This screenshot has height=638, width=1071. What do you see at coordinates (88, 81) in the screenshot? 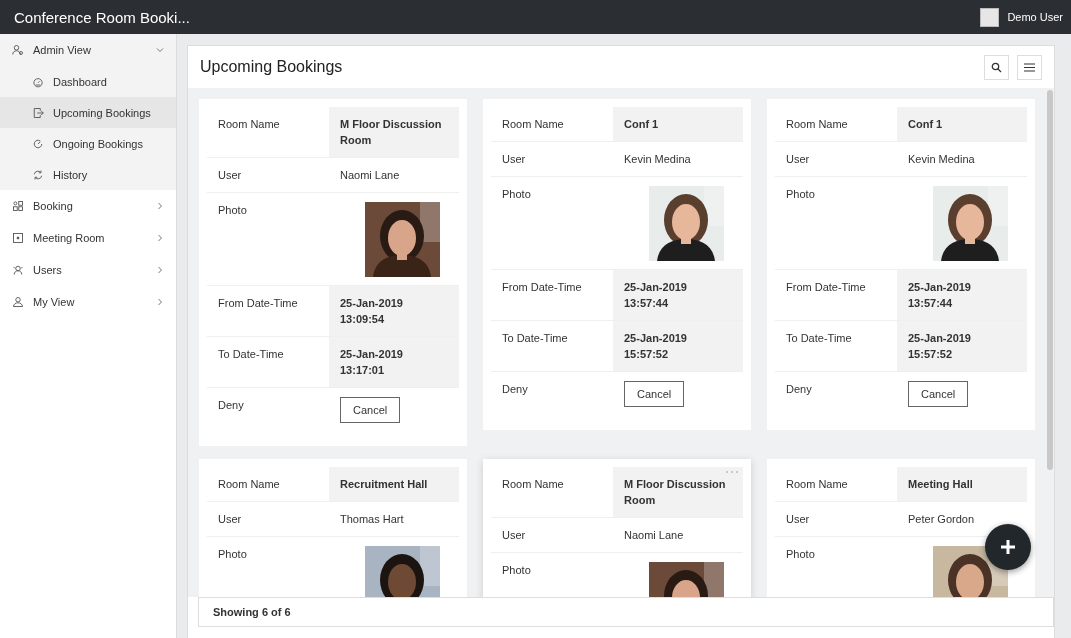
I see `sidebar-subitem: Dashboard` at bounding box center [88, 81].